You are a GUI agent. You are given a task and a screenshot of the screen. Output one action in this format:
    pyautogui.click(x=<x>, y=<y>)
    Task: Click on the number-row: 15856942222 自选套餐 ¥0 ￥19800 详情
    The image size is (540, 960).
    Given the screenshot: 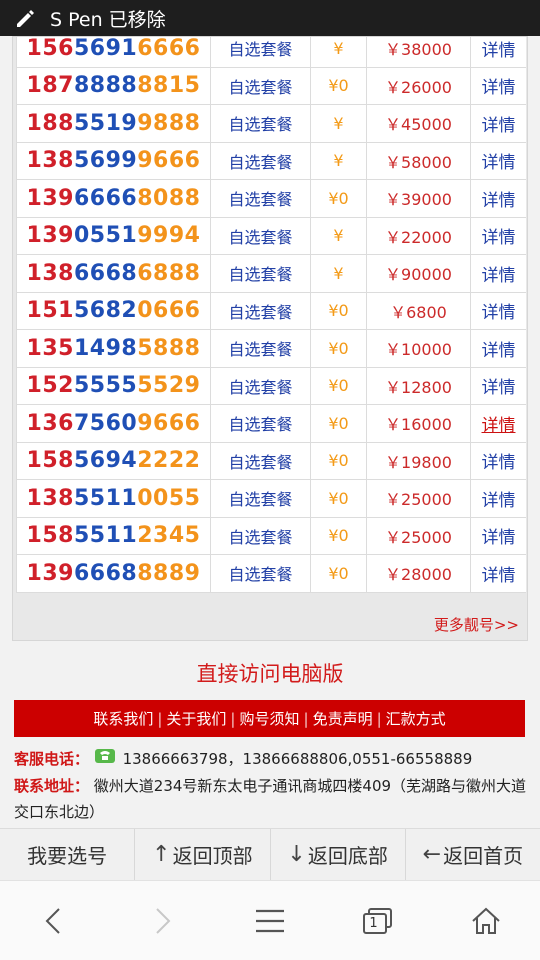 What is the action you would take?
    pyautogui.click(x=271, y=460)
    